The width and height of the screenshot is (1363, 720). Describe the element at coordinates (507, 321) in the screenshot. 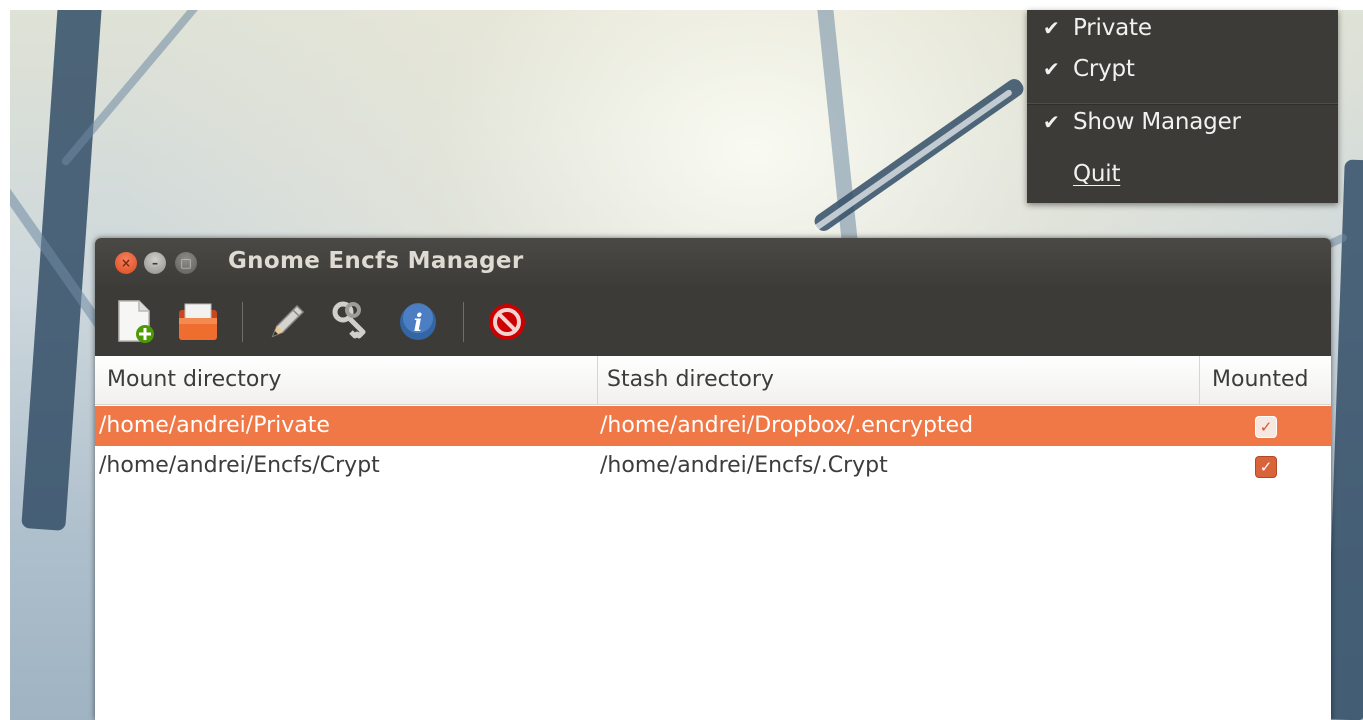

I see `stop-icon` at that location.